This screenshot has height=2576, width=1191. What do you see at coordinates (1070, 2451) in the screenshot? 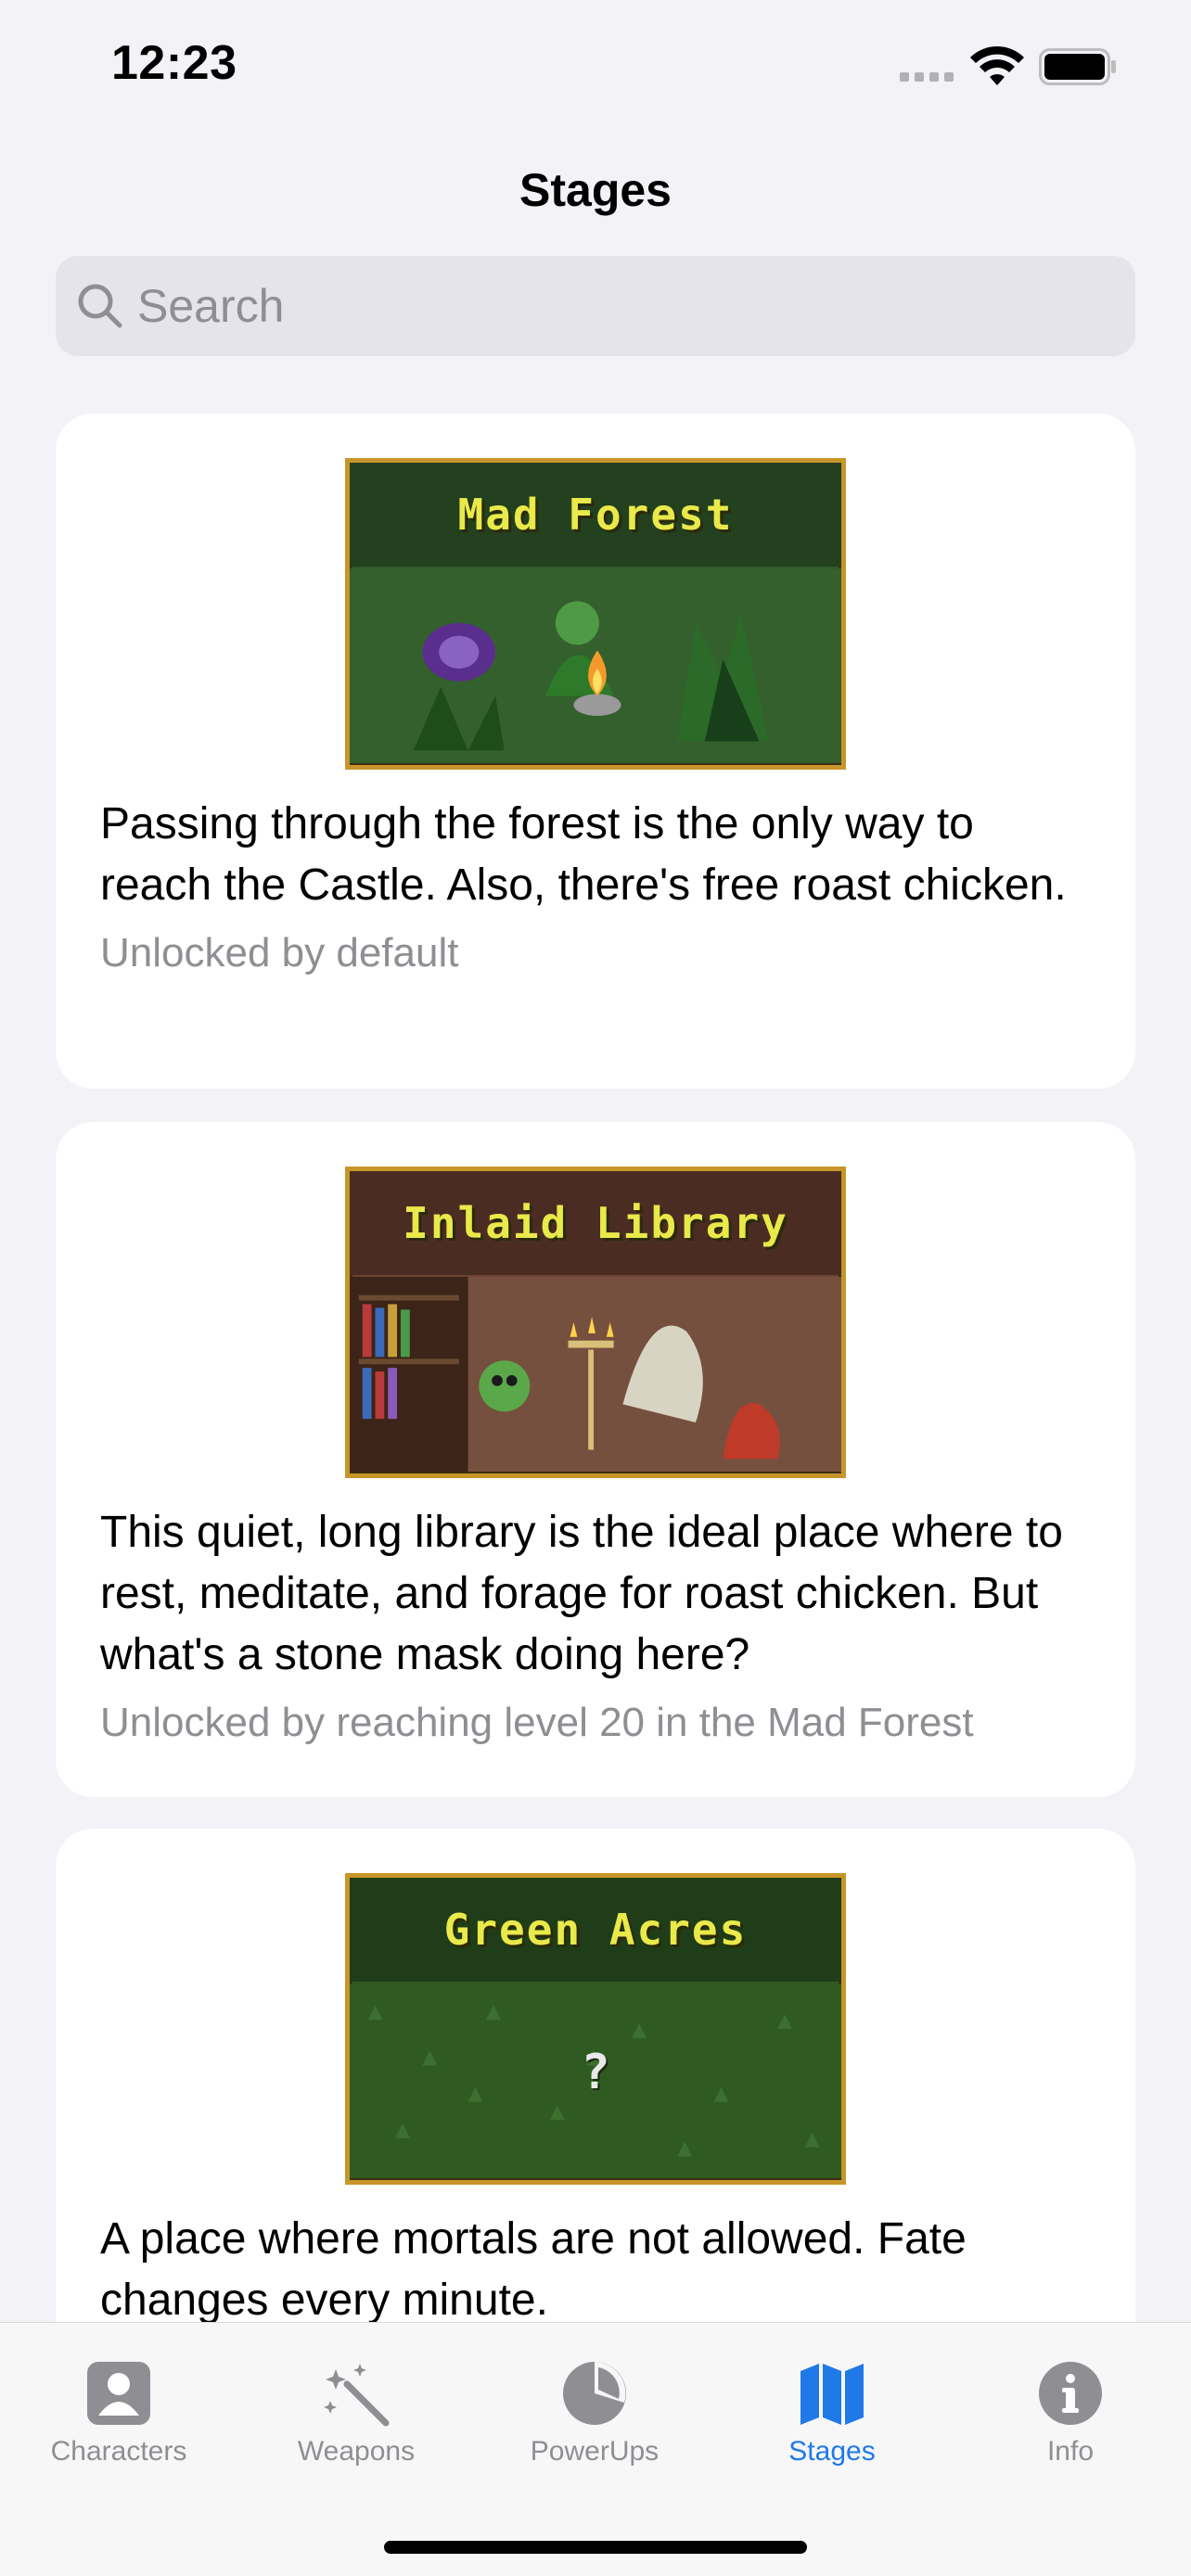
I see `tab-label: Info` at bounding box center [1070, 2451].